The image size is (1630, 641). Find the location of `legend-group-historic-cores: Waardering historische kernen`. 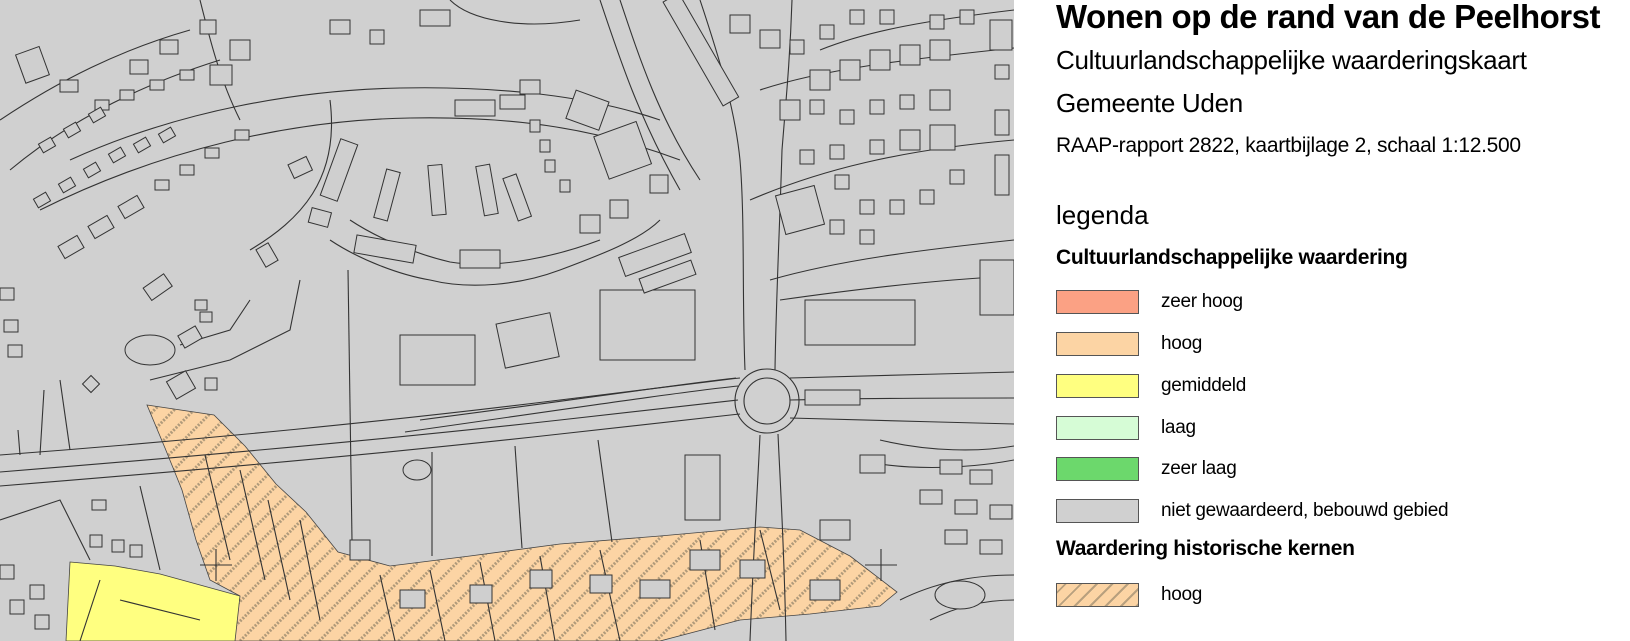

legend-group-historic-cores: Waardering historische kernen is located at coordinates (1205, 548).